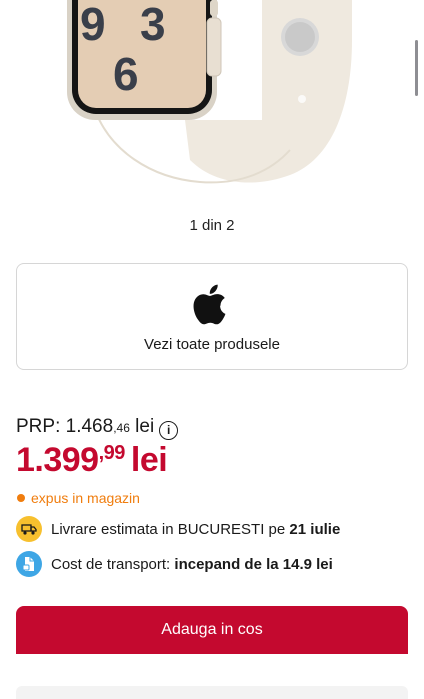  What do you see at coordinates (153, 25) in the screenshot?
I see `svg-text: 3` at bounding box center [153, 25].